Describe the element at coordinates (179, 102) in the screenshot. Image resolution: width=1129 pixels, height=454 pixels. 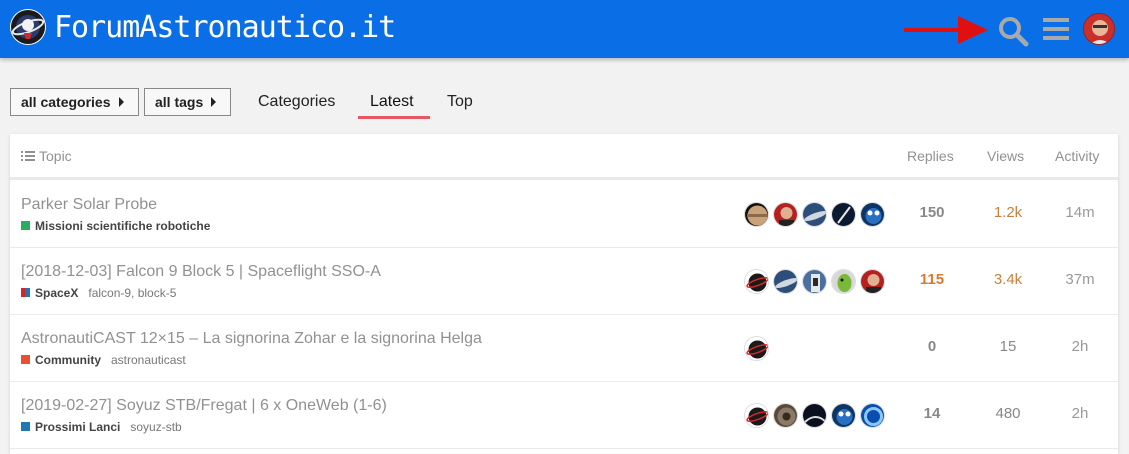
I see `tag-filter-label: all tags` at that location.